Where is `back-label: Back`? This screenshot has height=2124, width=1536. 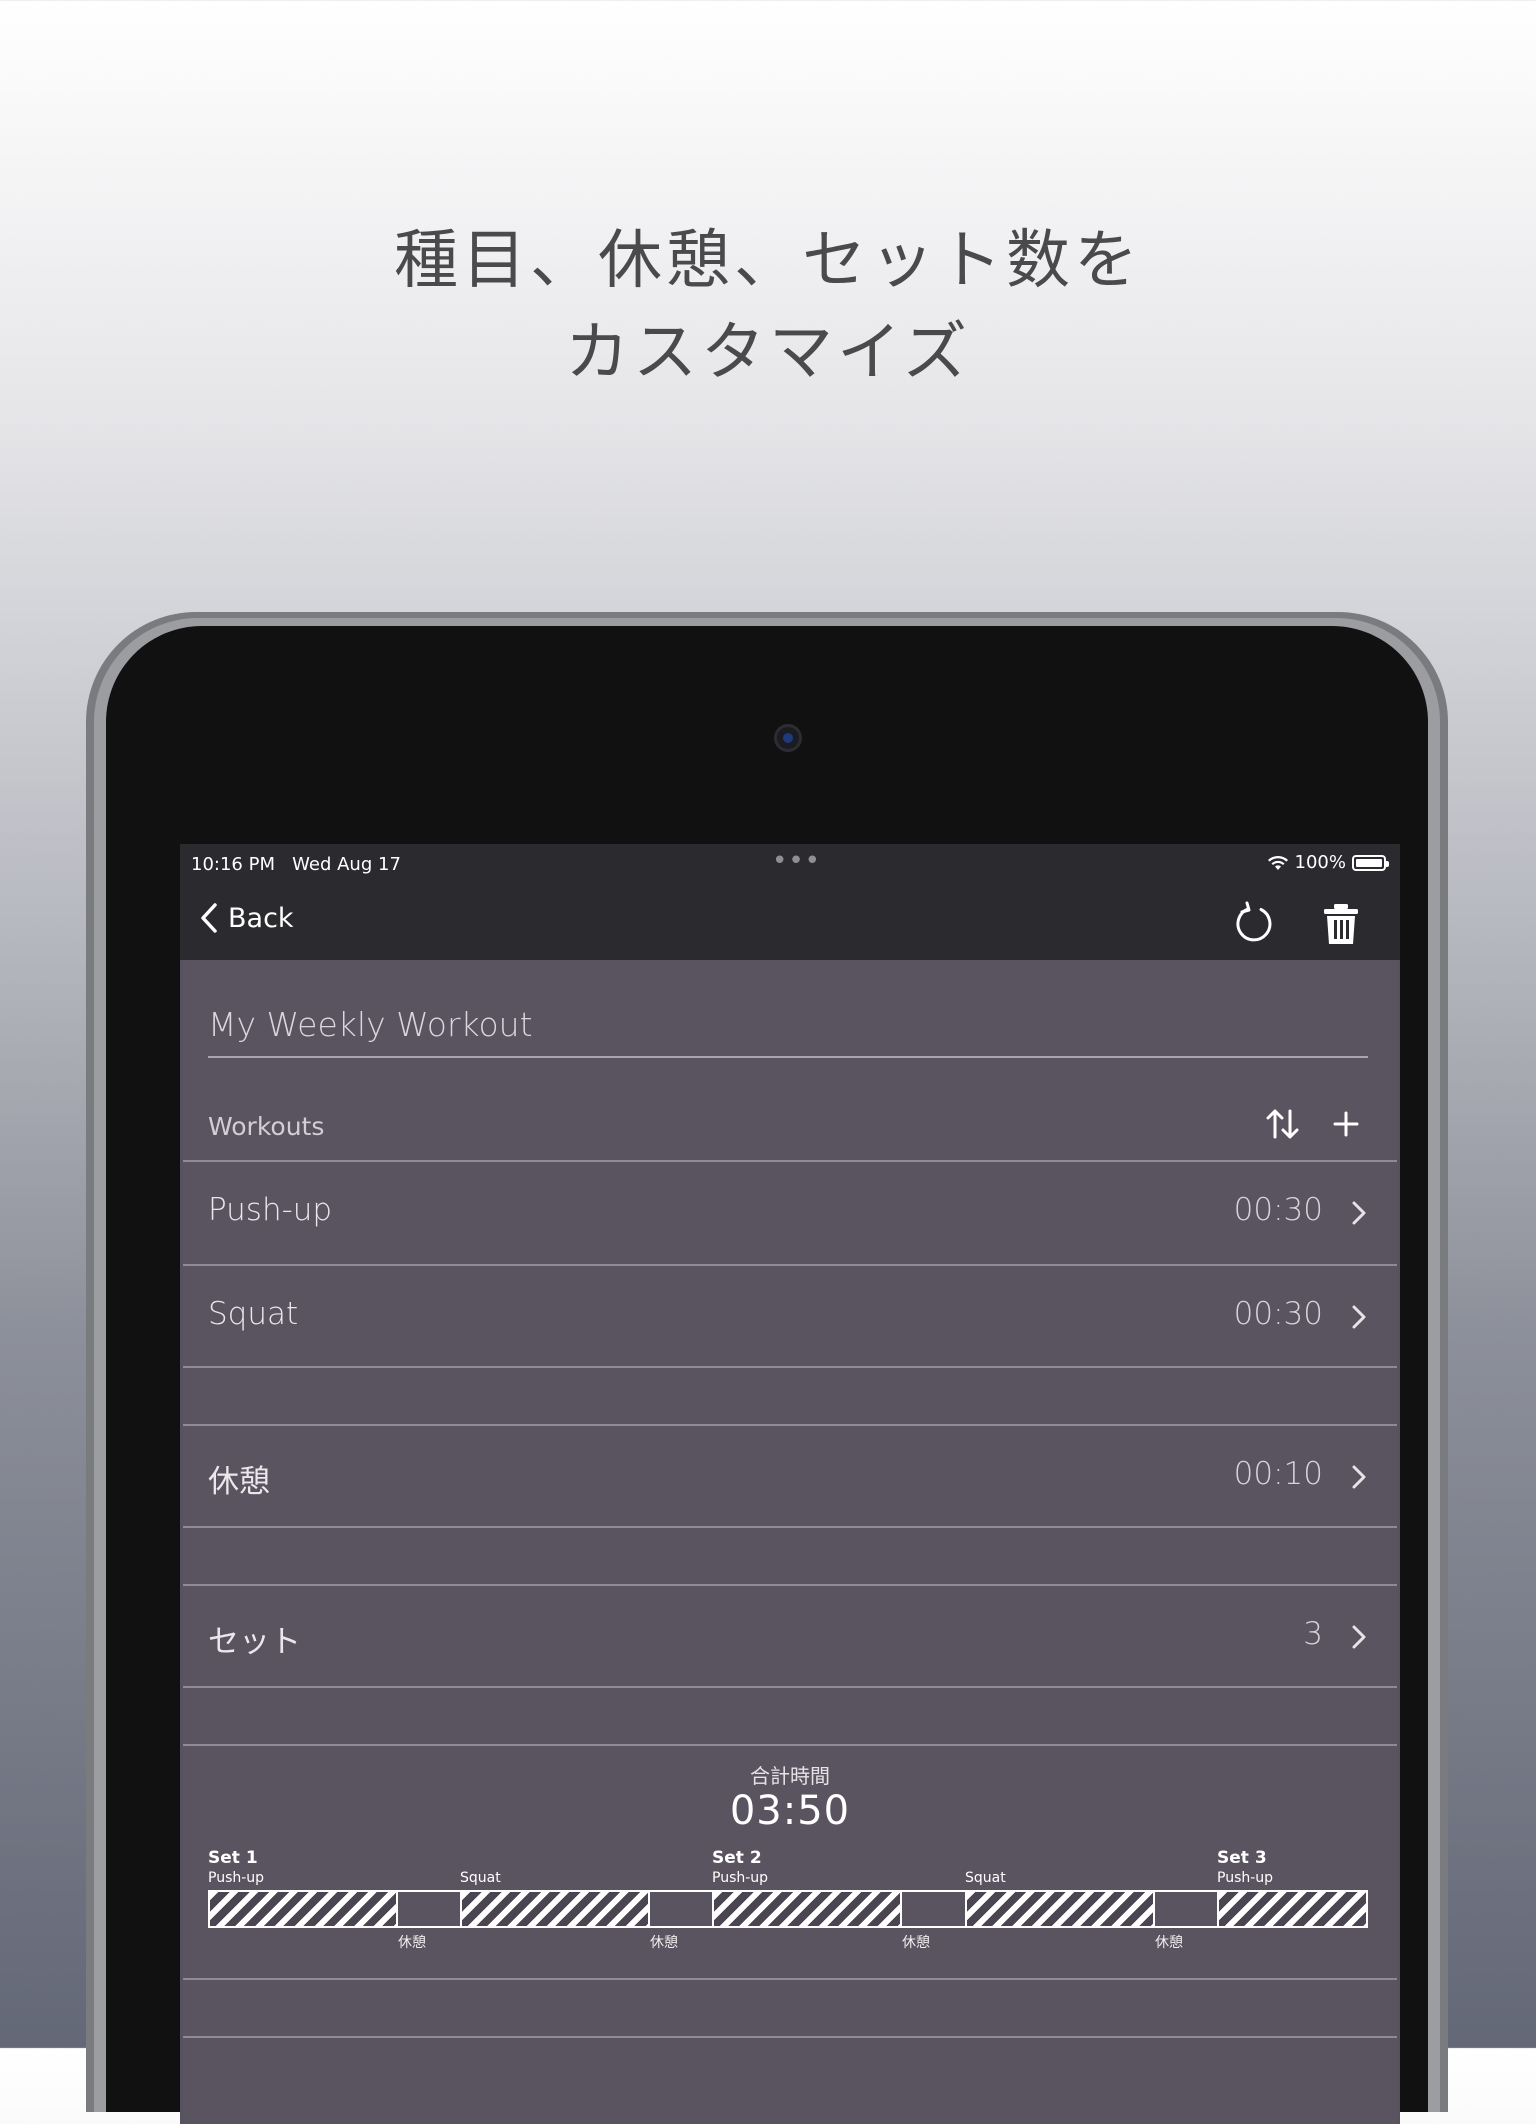 back-label: Back is located at coordinates (261, 918).